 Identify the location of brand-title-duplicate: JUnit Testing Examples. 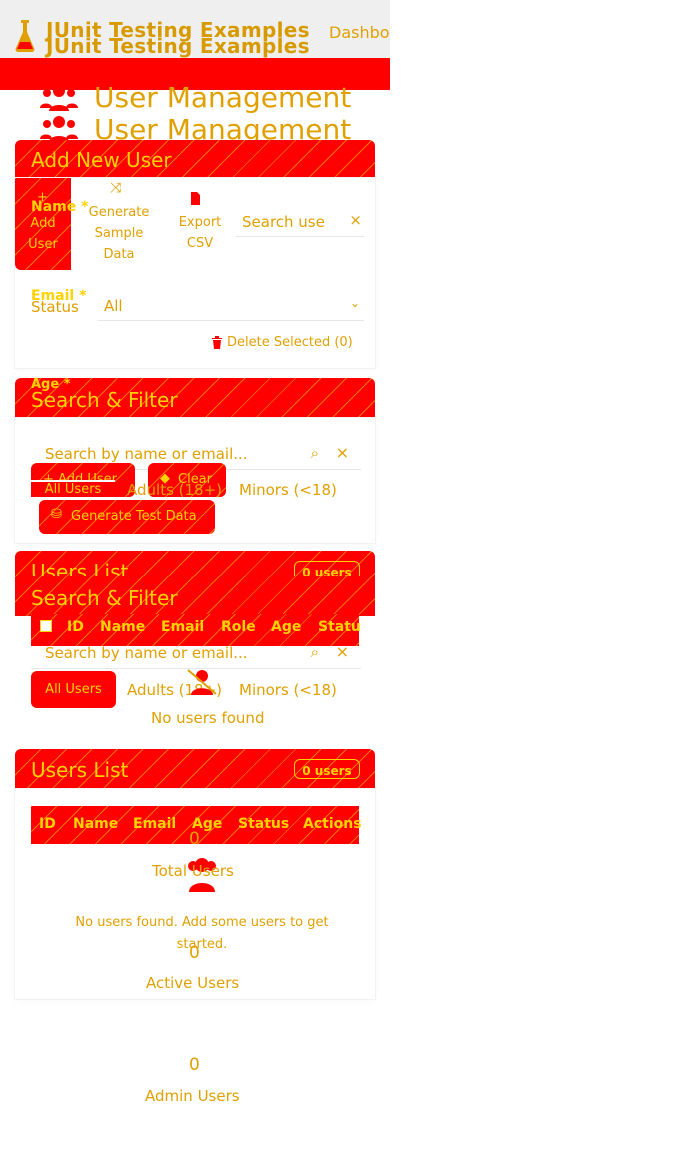
(178, 46).